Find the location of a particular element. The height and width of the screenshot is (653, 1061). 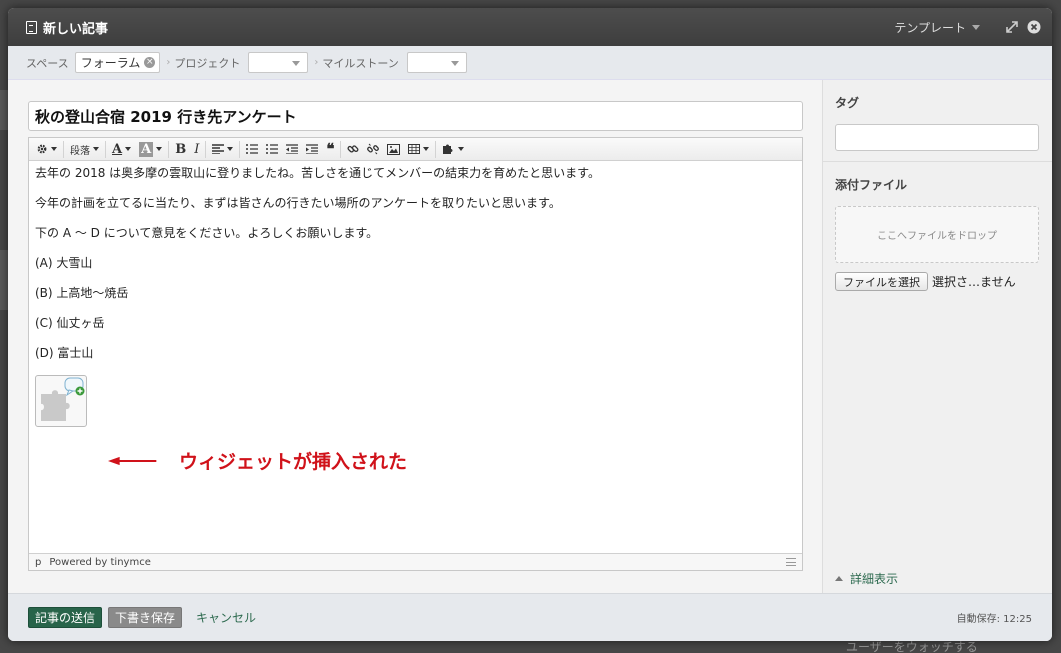

paragraph: (C) 仙丈ヶ岳 is located at coordinates (70, 323).